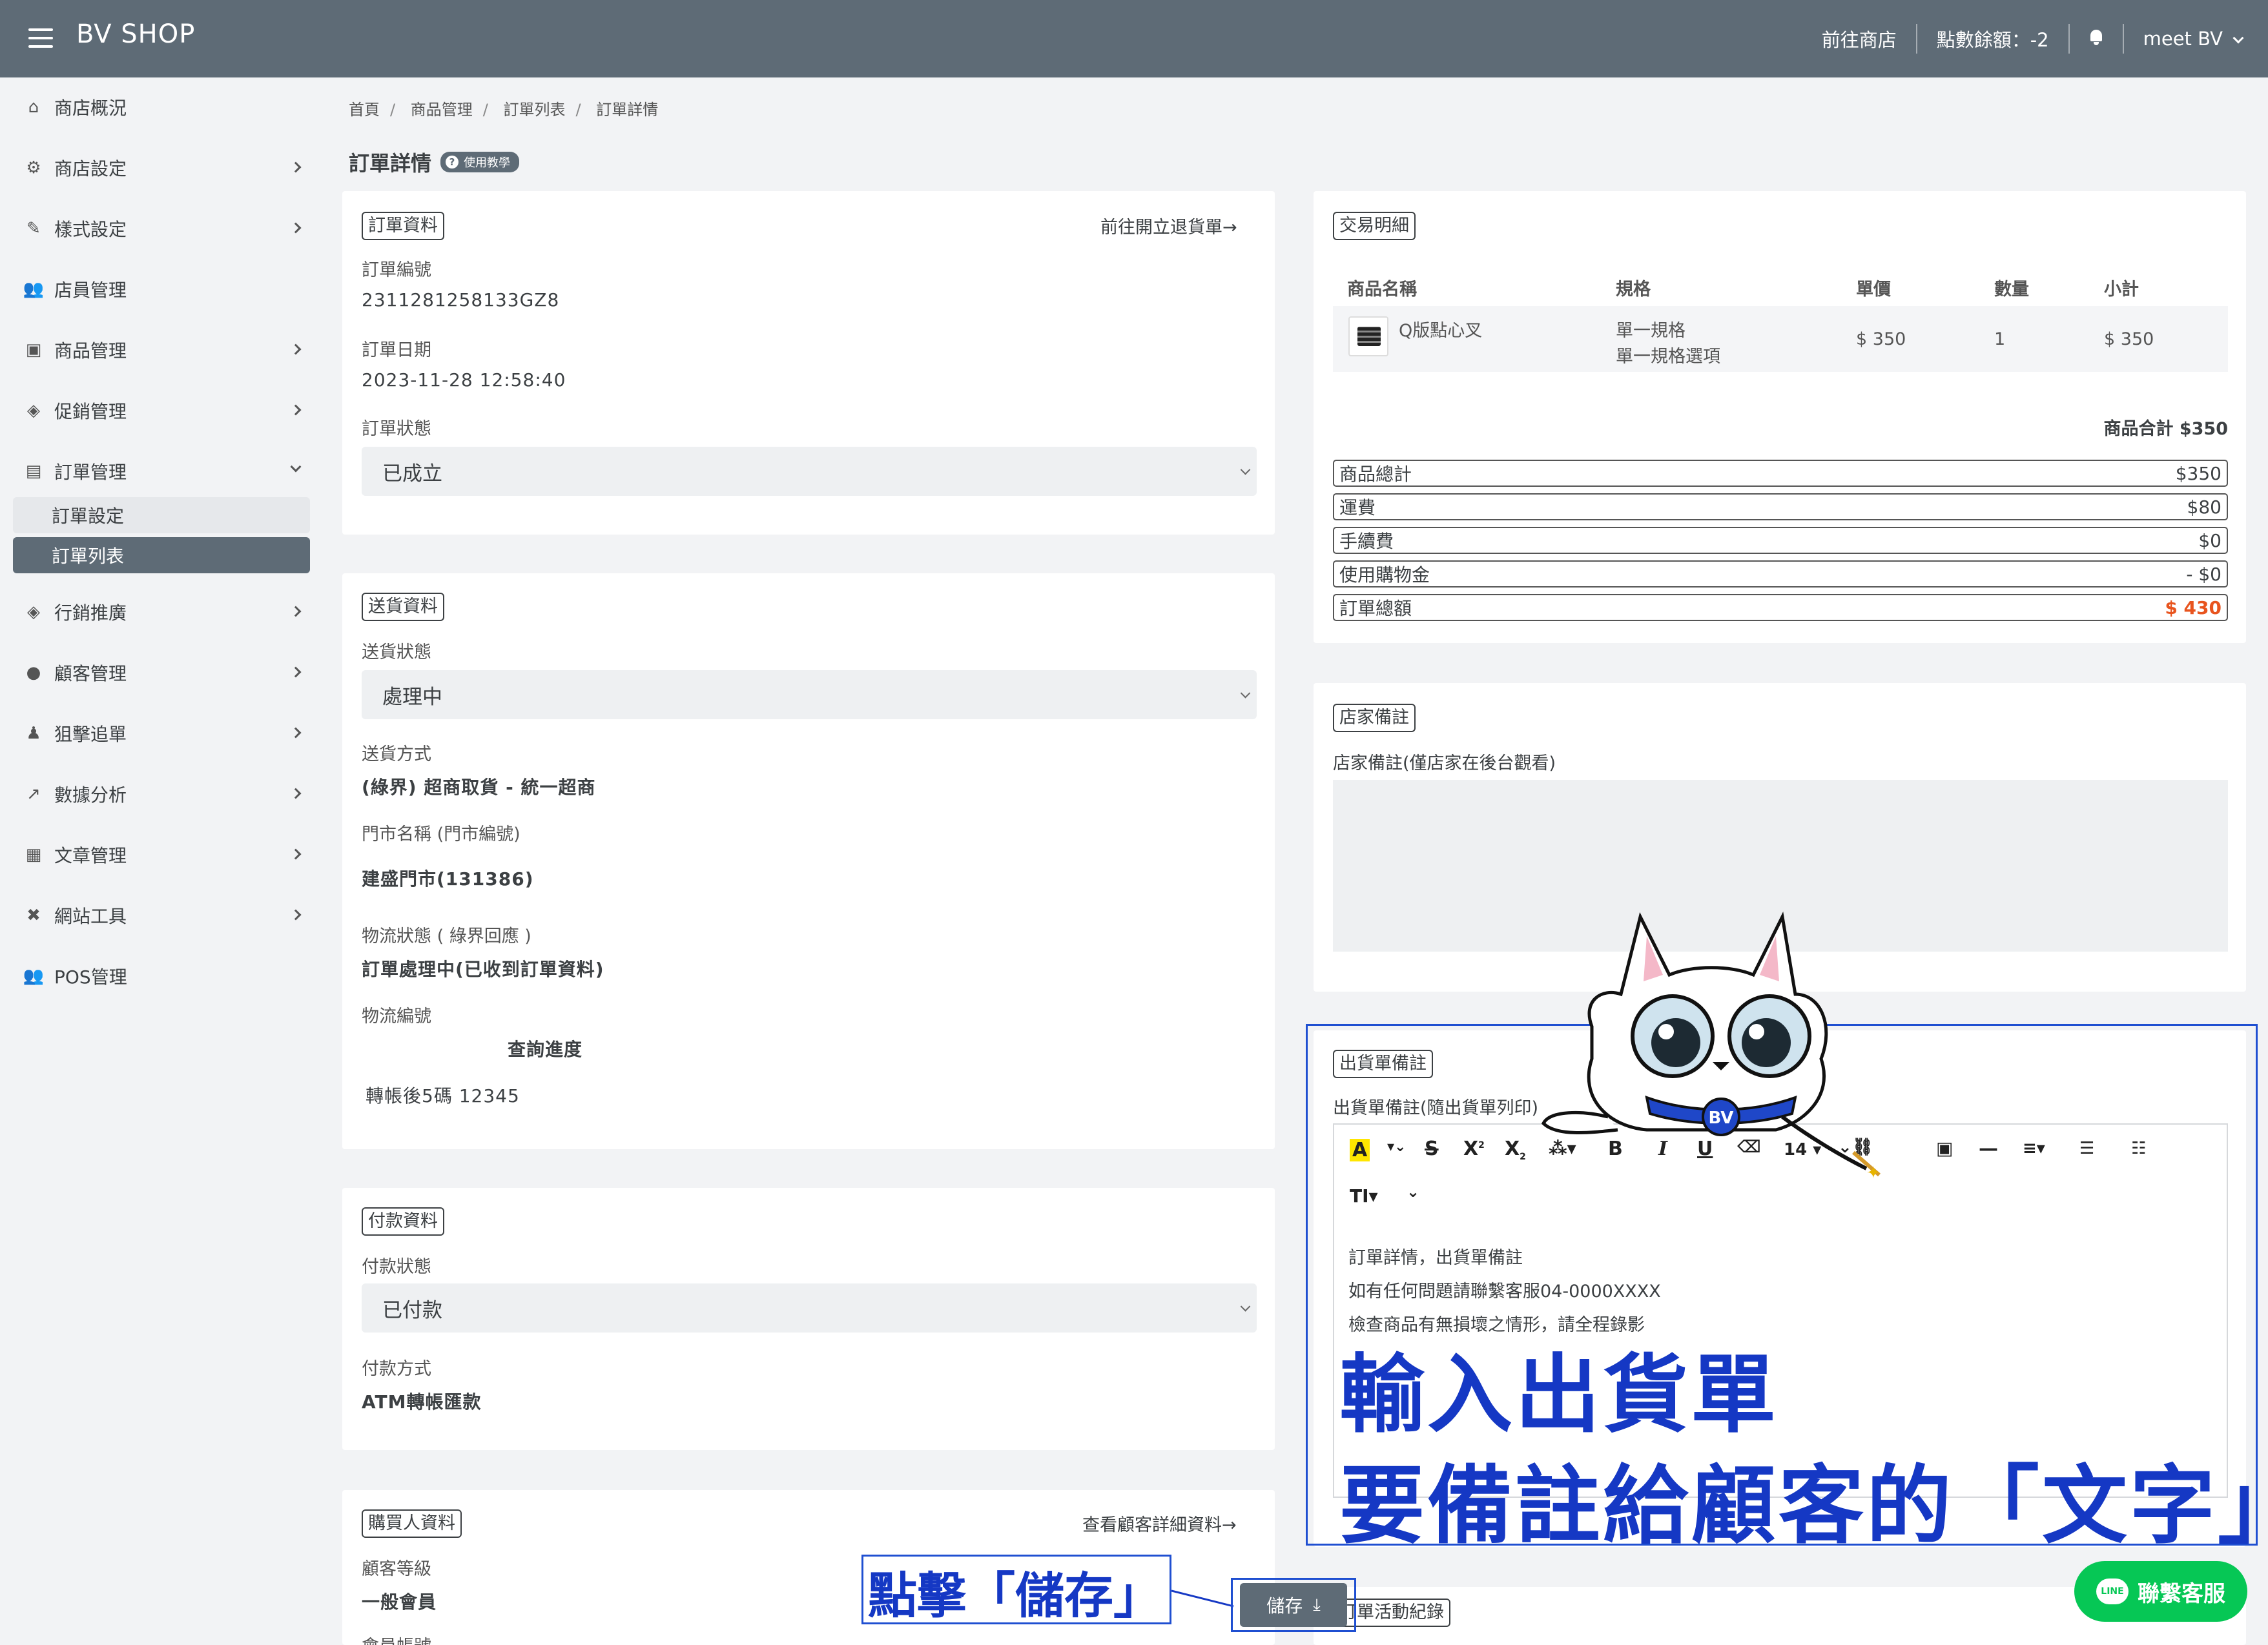 The image size is (2268, 1645). What do you see at coordinates (464, 380) in the screenshot?
I see `order-date: 2023-11-28 12:58:40` at bounding box center [464, 380].